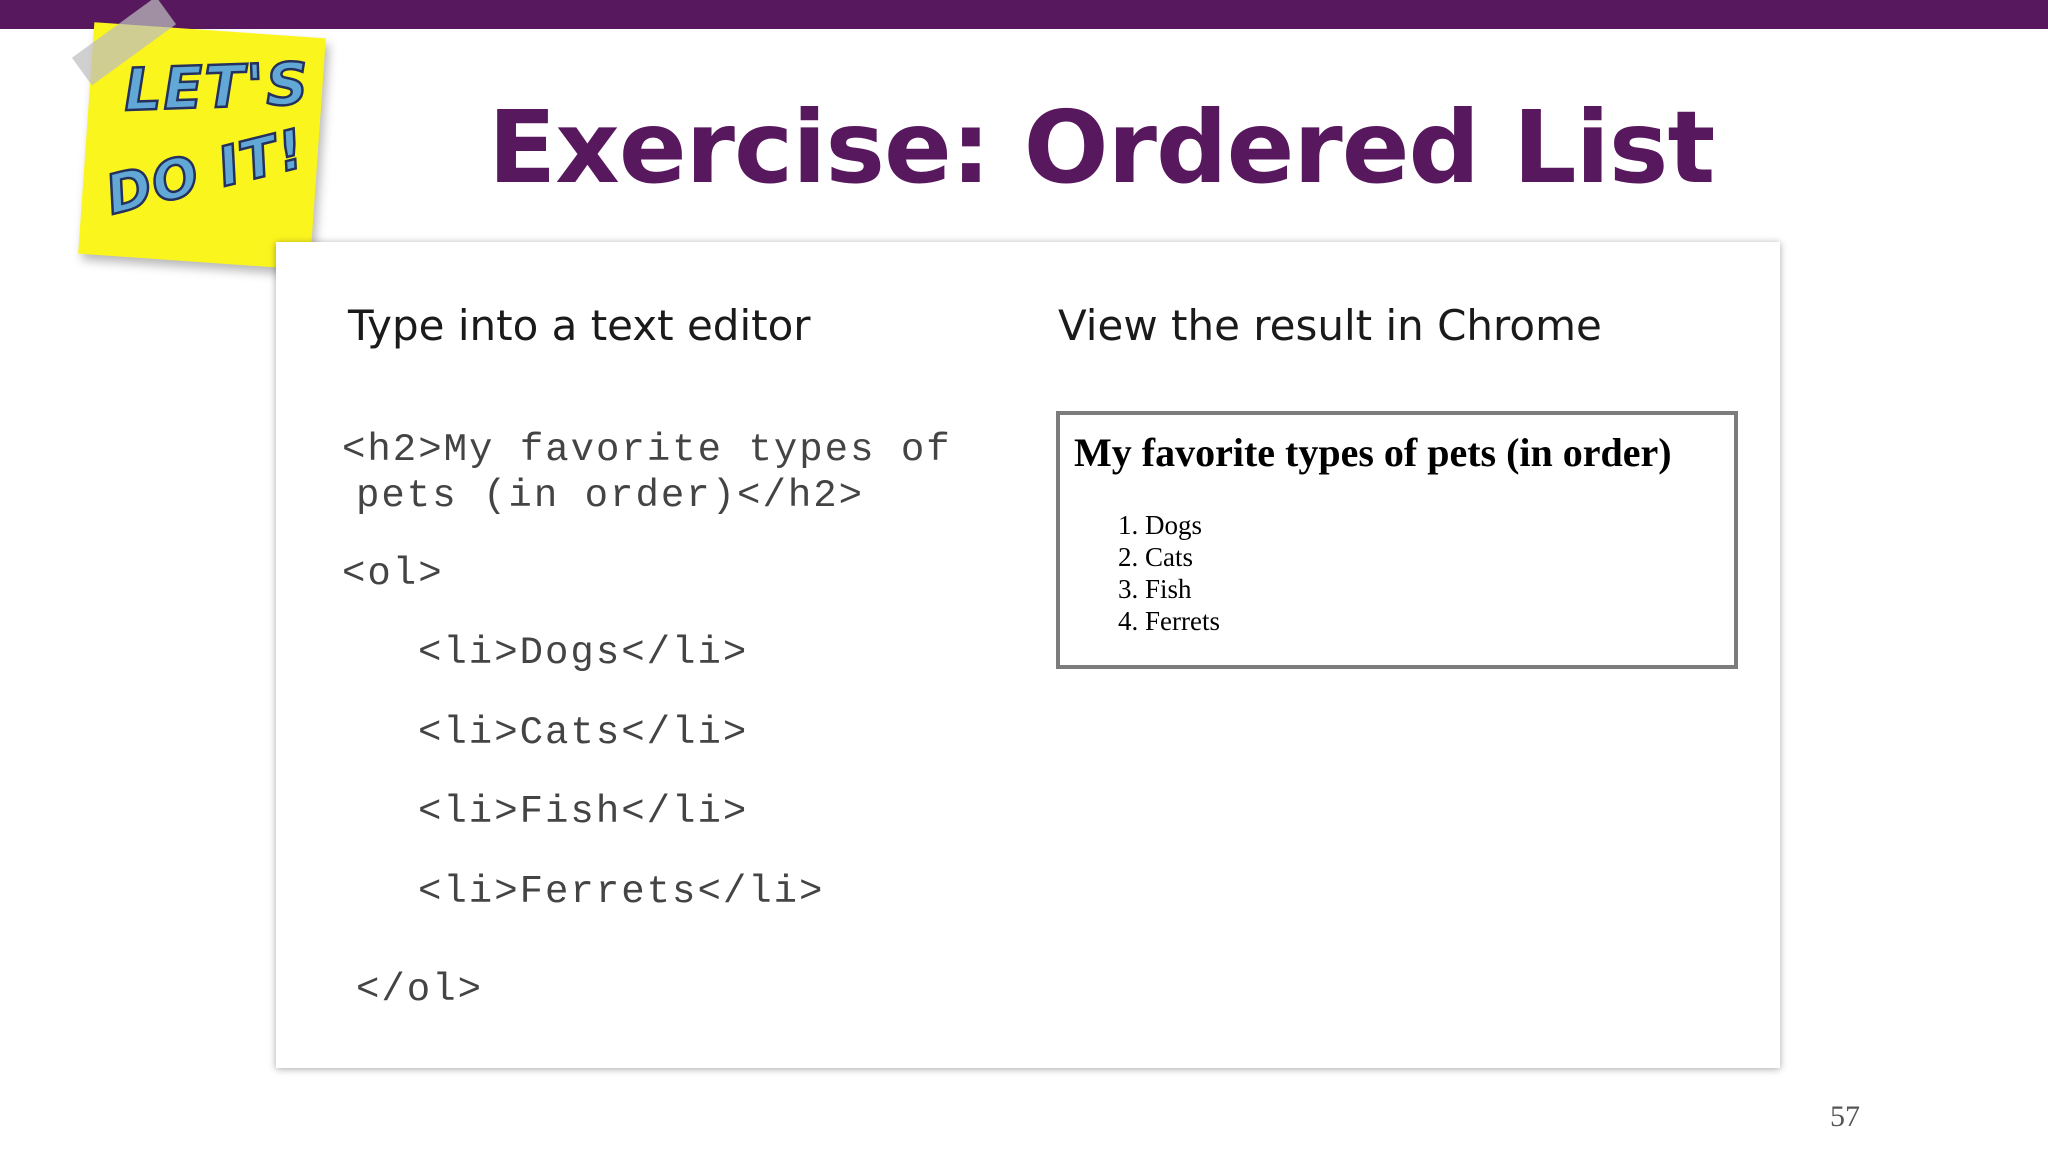  What do you see at coordinates (583, 653) in the screenshot?
I see `code-line: <li>Dogs</li>` at bounding box center [583, 653].